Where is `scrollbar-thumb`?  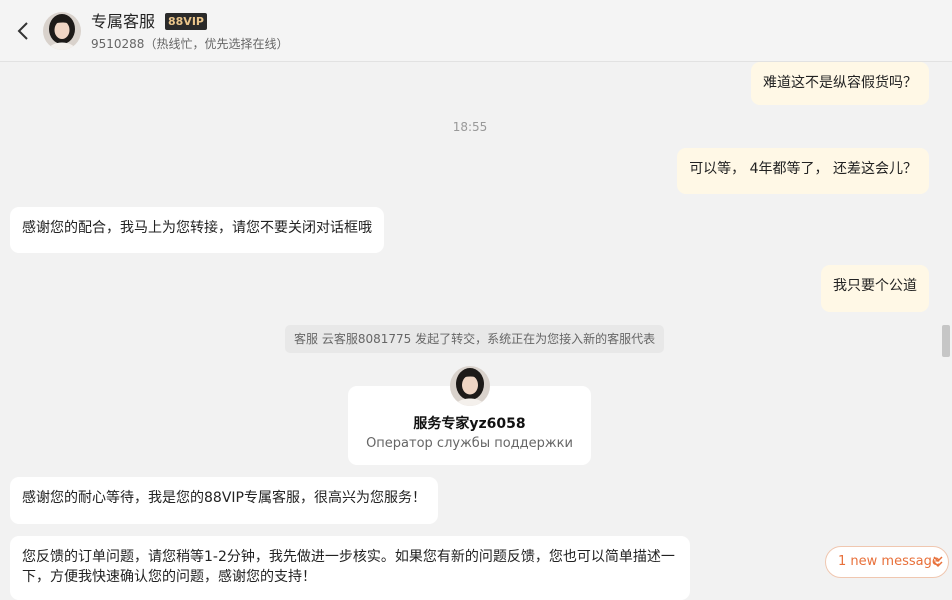 scrollbar-thumb is located at coordinates (946, 341).